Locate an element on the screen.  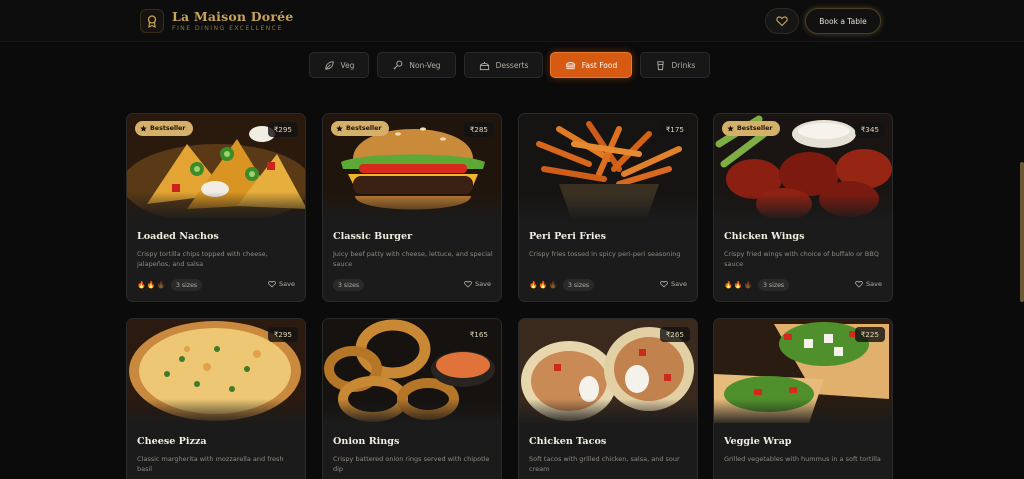
tab-non-veg: Non-Veg is located at coordinates (416, 65).